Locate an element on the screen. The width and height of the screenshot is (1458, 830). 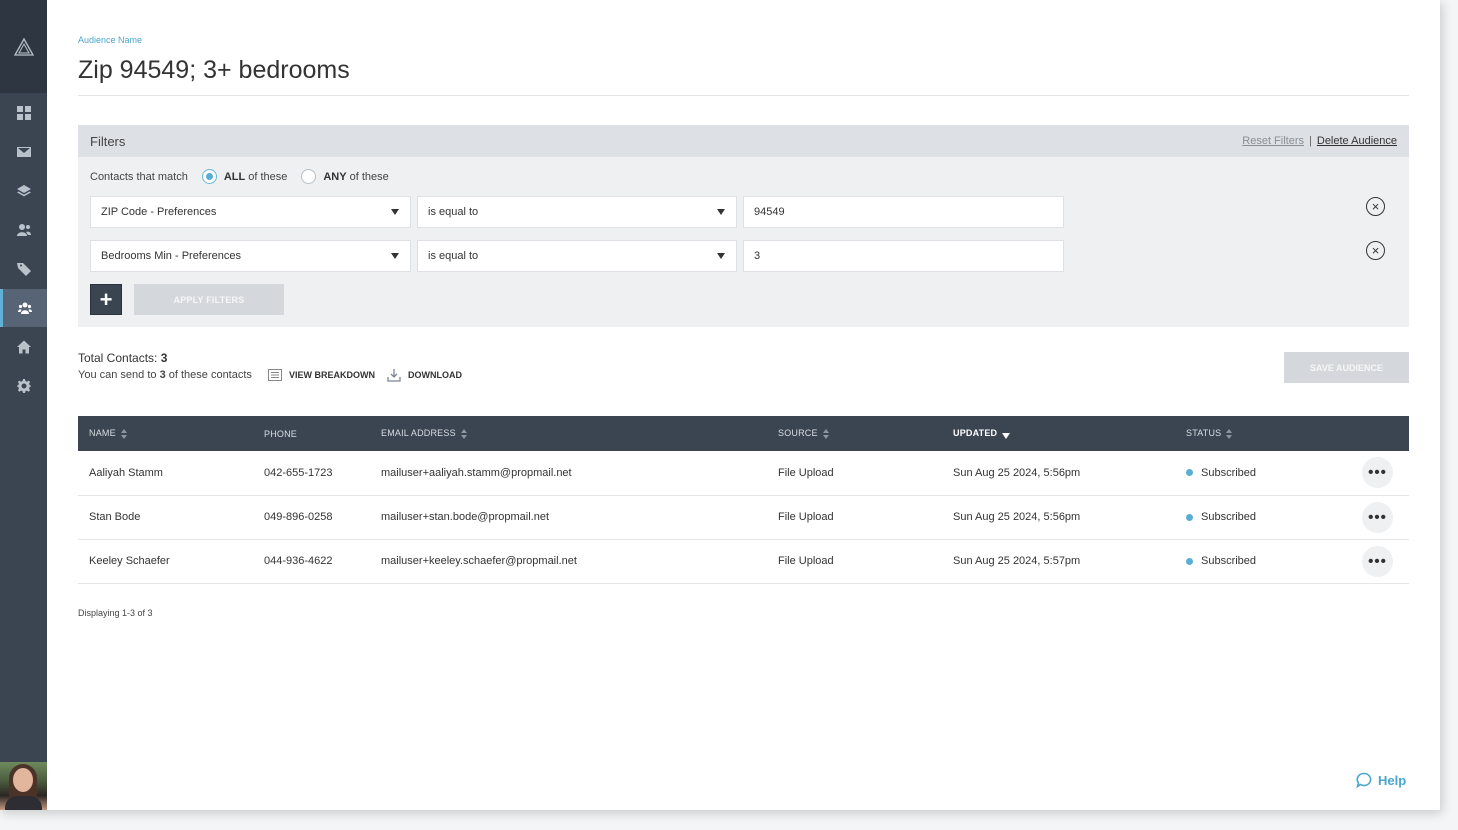
audience-name-label: Audience Name is located at coordinates (110, 40).